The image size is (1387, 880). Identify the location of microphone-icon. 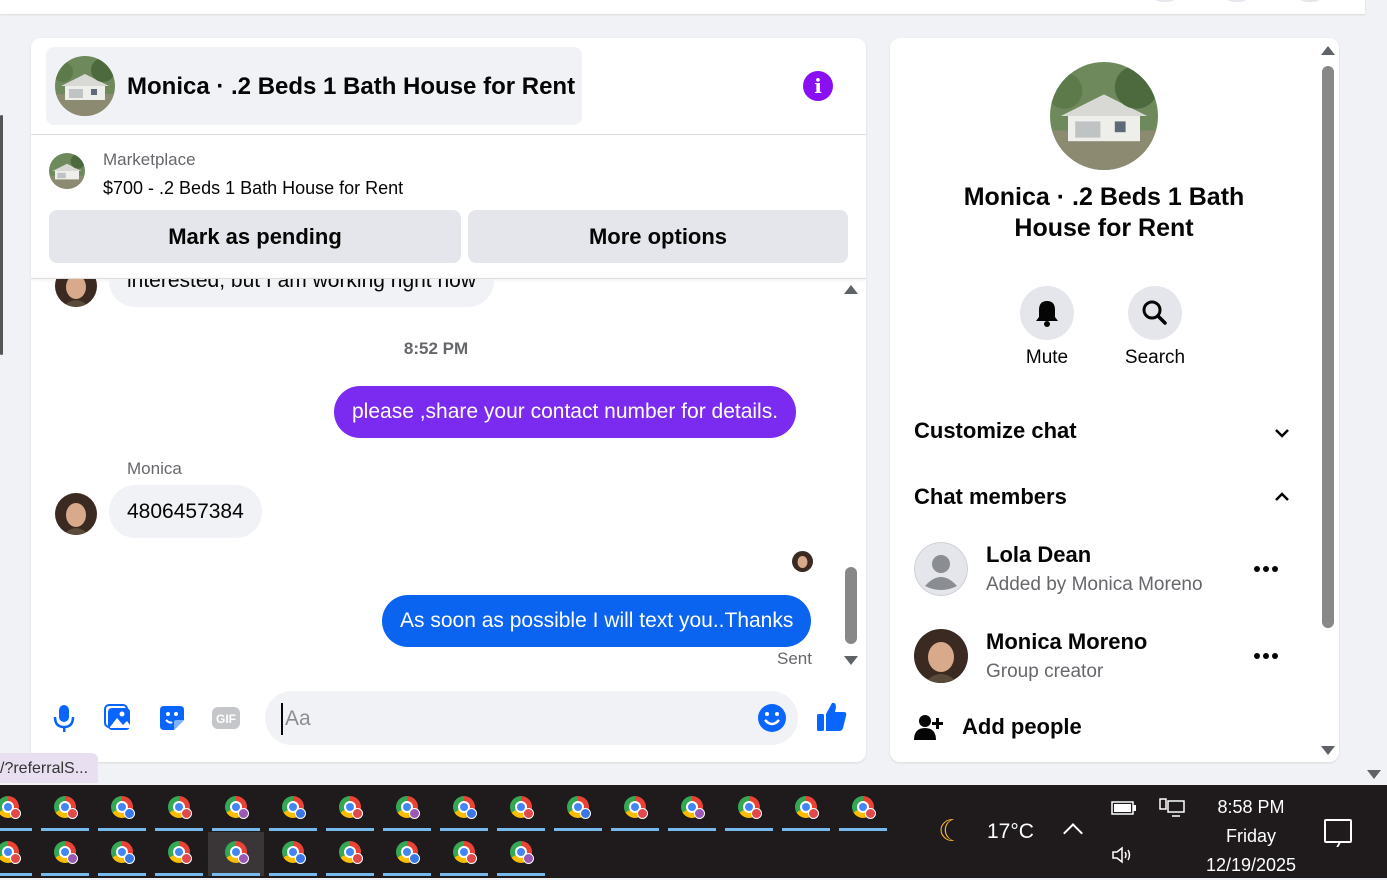
(64, 718).